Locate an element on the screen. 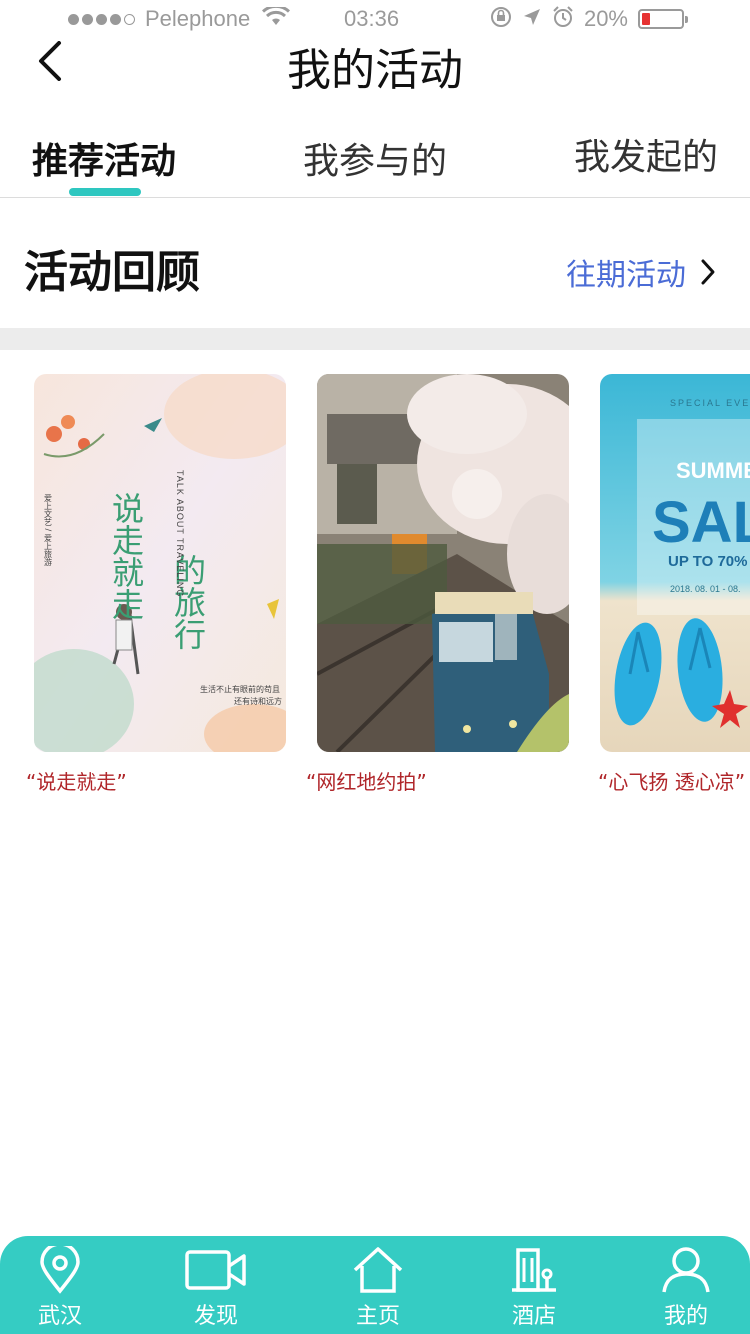 This screenshot has width=750, height=1334. home-icon is located at coordinates (378, 1270).